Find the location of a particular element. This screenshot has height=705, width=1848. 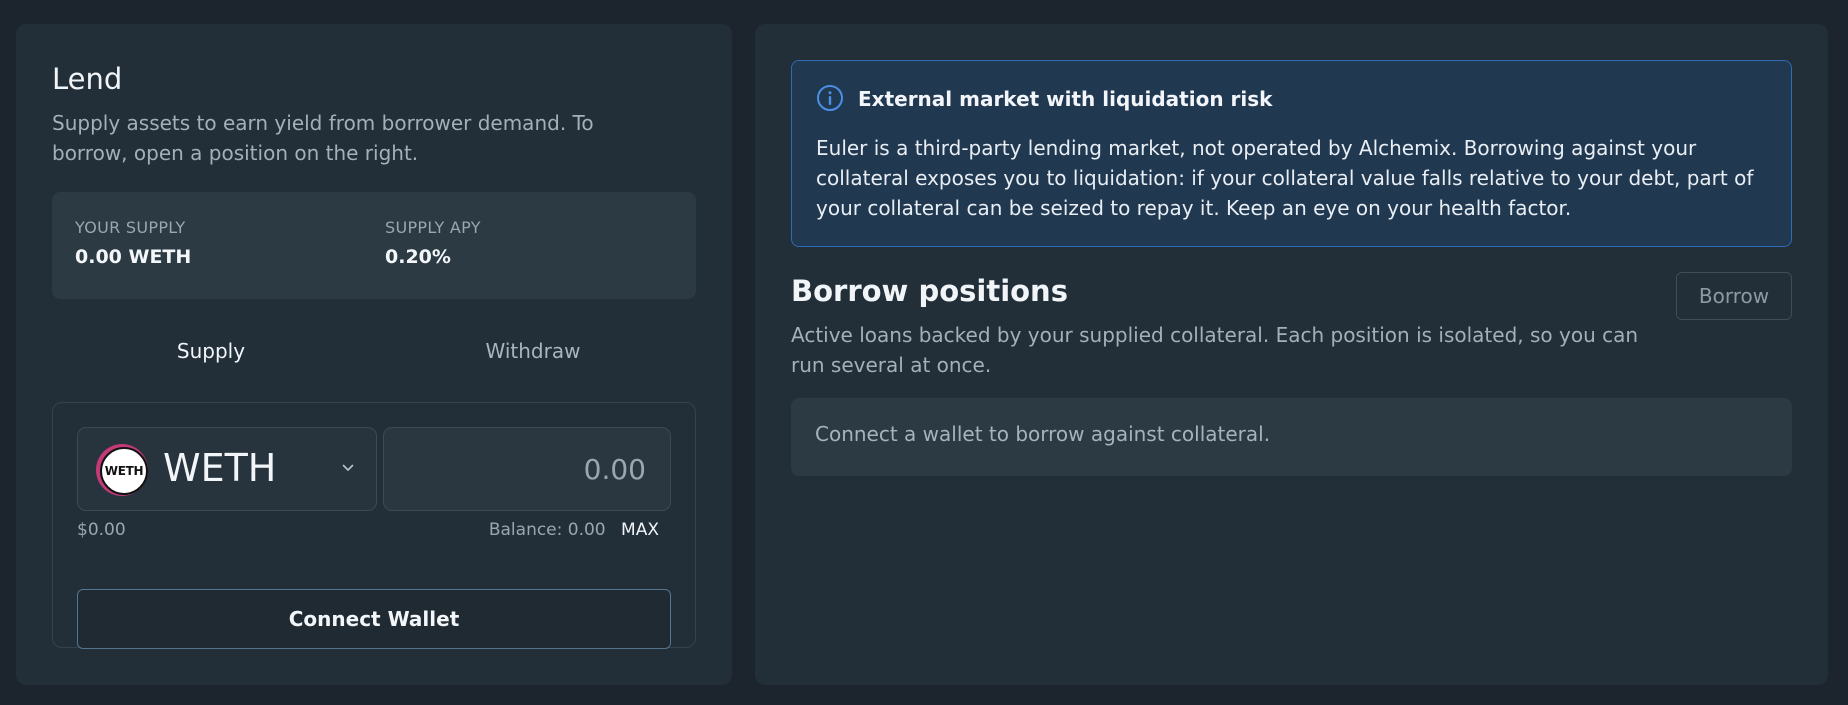

weth-token-icon: WETH is located at coordinates (122, 470).